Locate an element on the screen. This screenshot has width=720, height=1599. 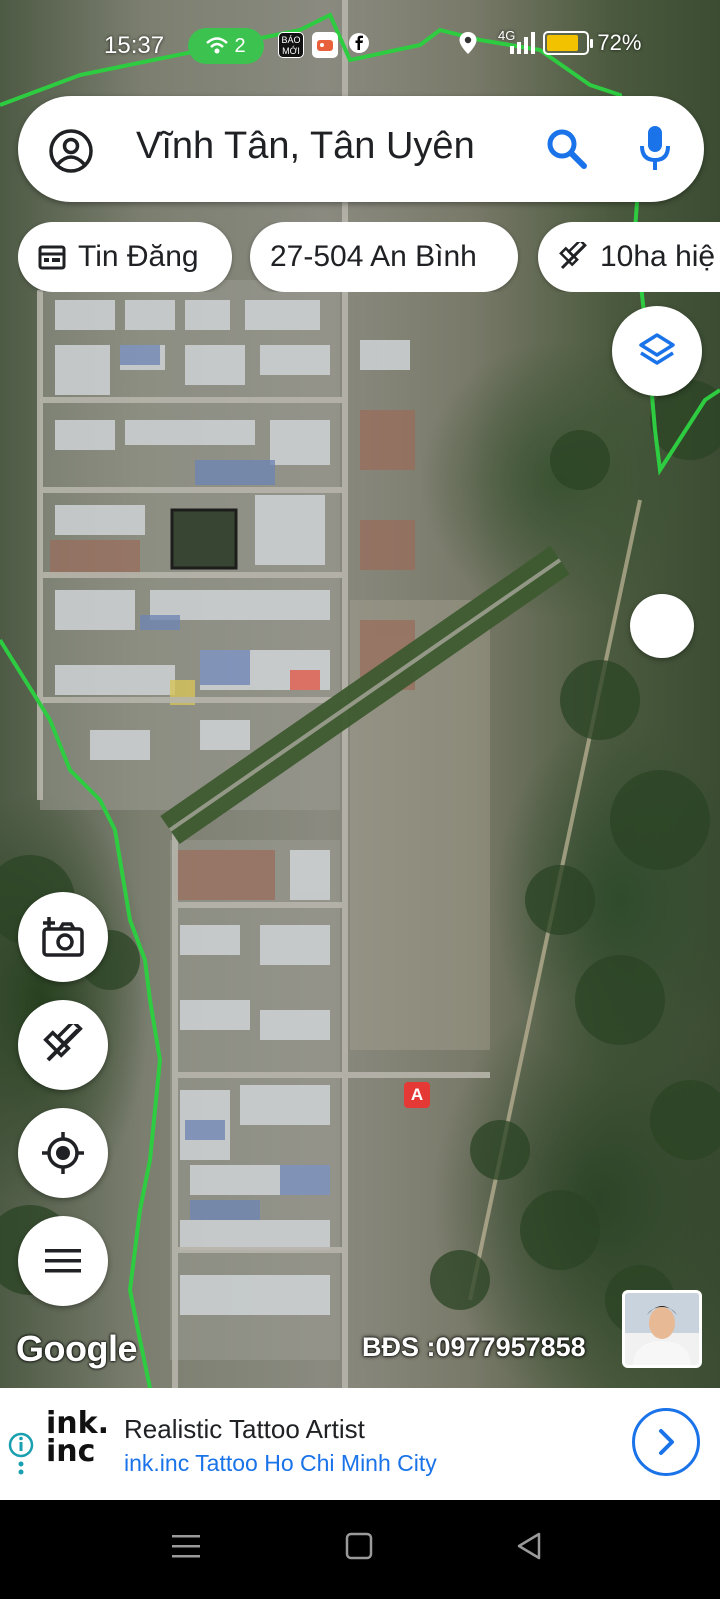
layers-button is located at coordinates (657, 351).